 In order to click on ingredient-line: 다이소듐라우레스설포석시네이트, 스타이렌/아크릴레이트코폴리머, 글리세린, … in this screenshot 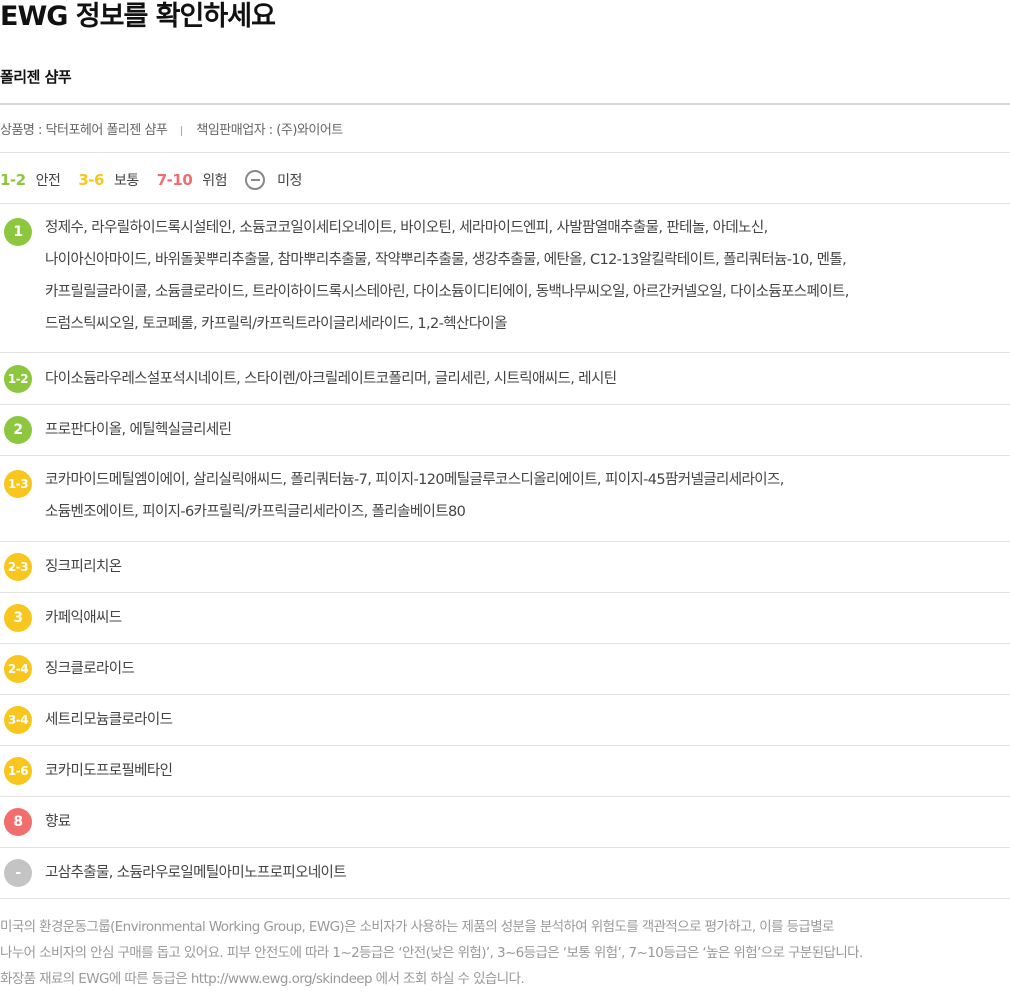, I will do `click(331, 378)`.